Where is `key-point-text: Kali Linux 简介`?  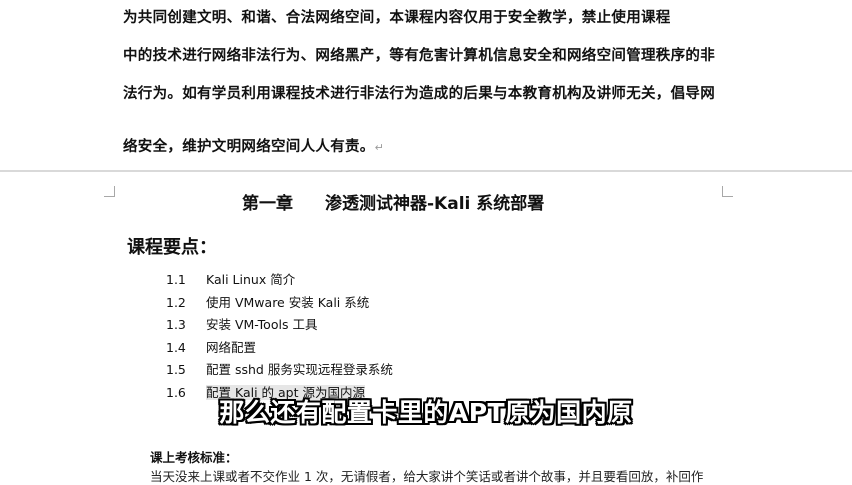 key-point-text: Kali Linux 简介 is located at coordinates (251, 279).